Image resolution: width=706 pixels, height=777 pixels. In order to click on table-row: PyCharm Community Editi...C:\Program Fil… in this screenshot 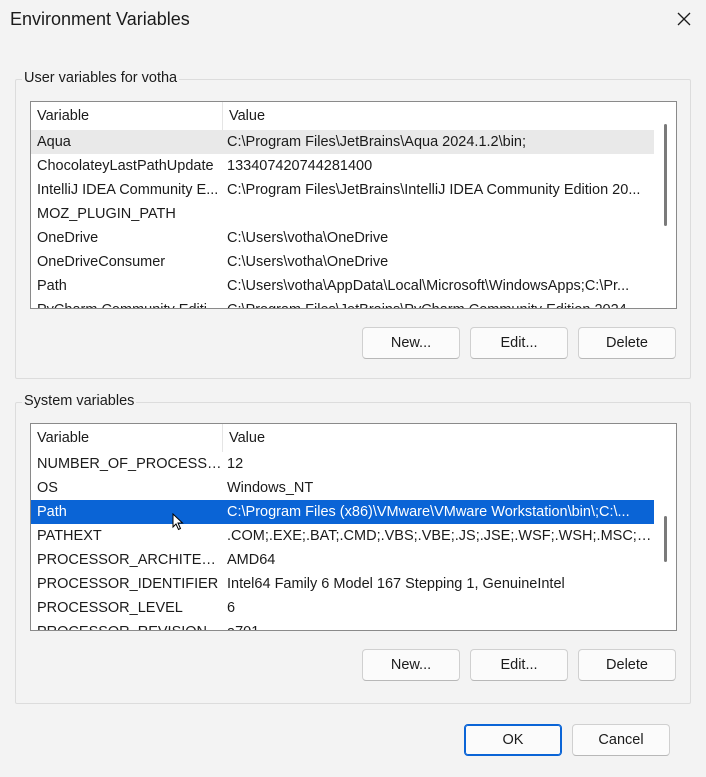, I will do `click(342, 303)`.